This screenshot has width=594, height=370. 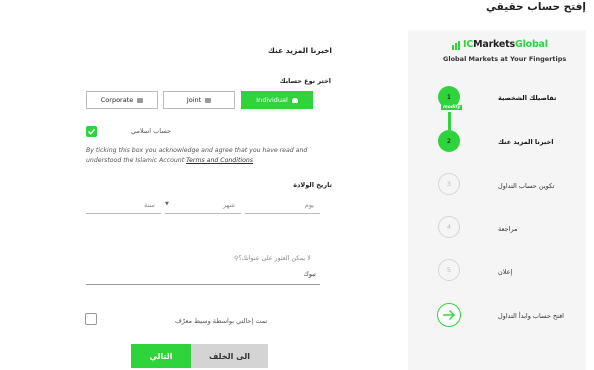 What do you see at coordinates (219, 160) in the screenshot?
I see `terms-link: Terms and Conditions` at bounding box center [219, 160].